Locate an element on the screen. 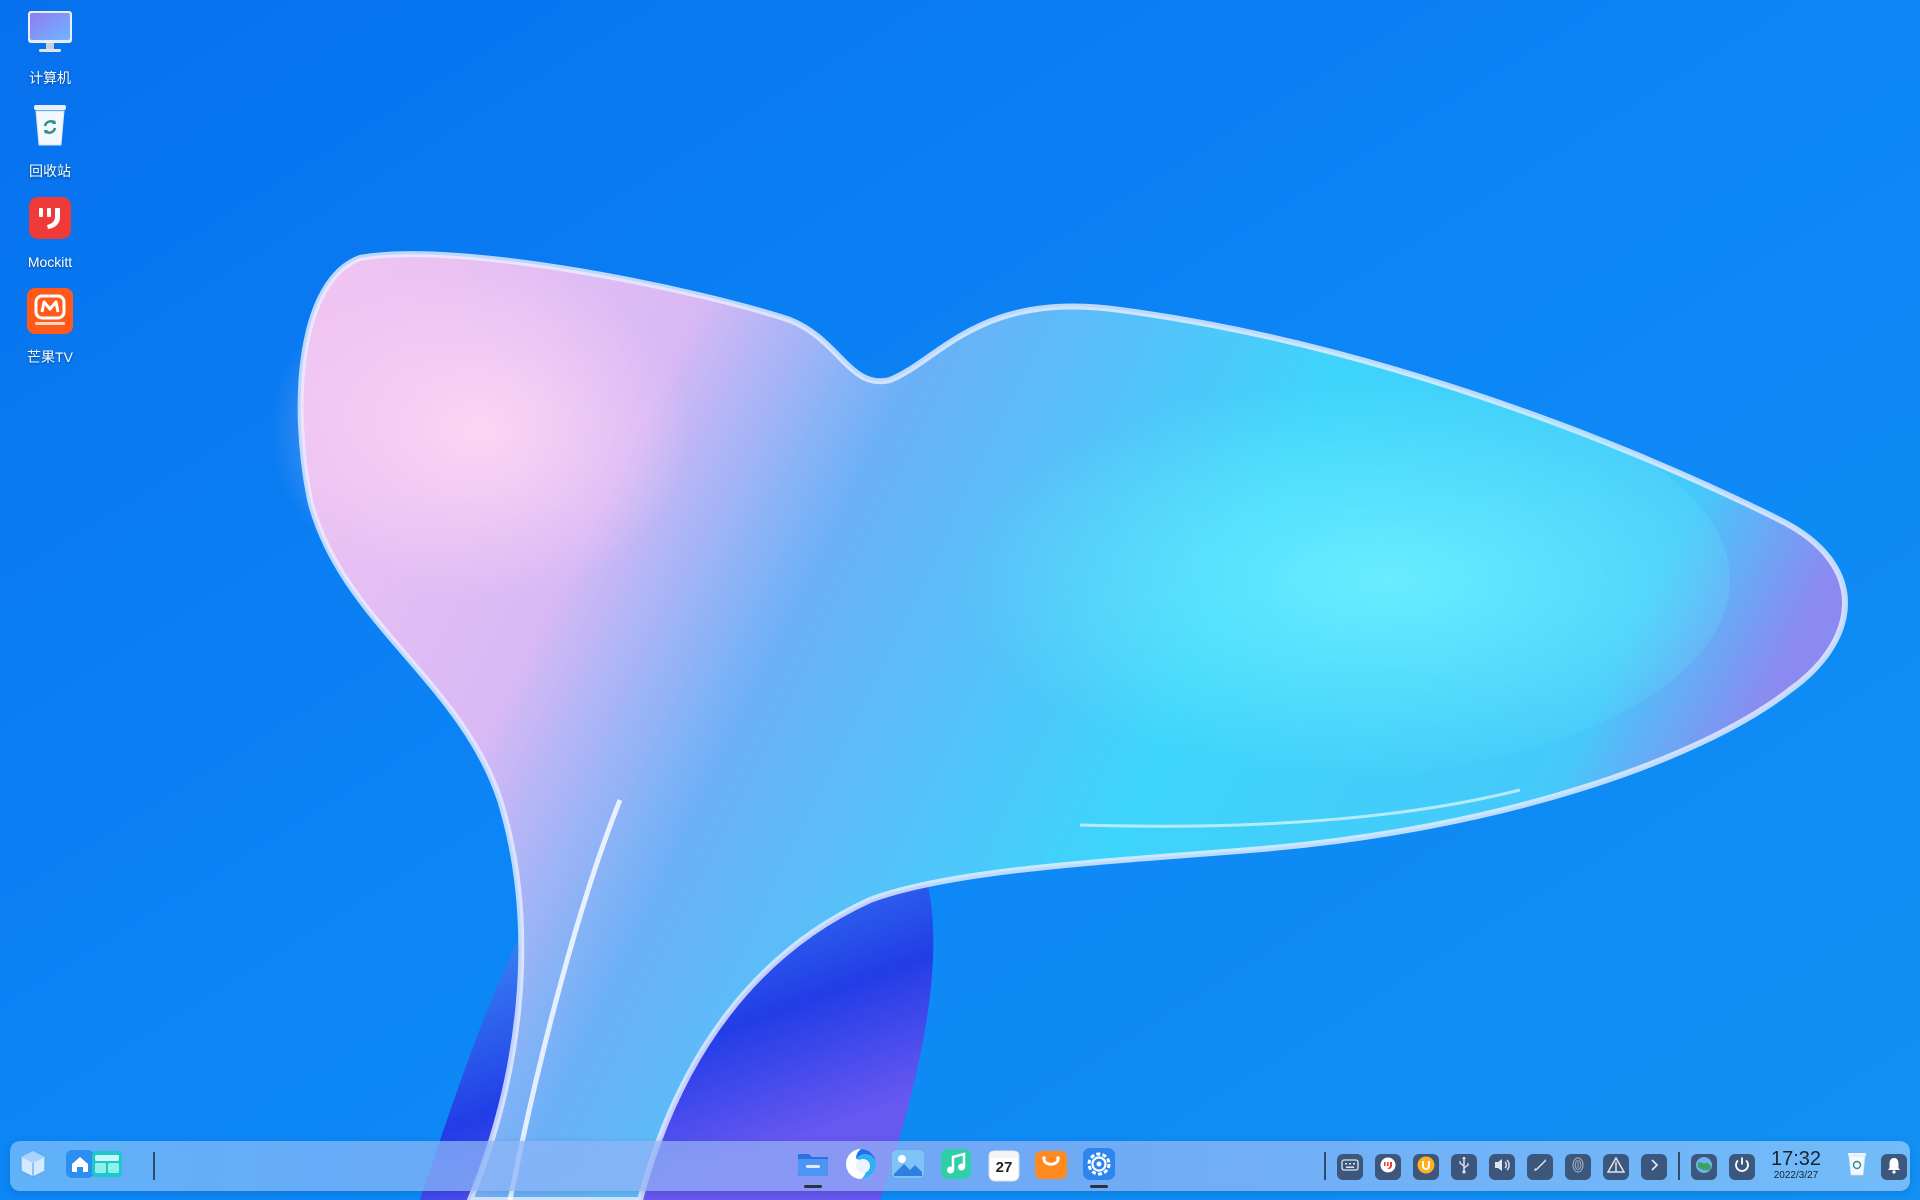  clock-date: 2022/3/27 is located at coordinates (1796, 1175).